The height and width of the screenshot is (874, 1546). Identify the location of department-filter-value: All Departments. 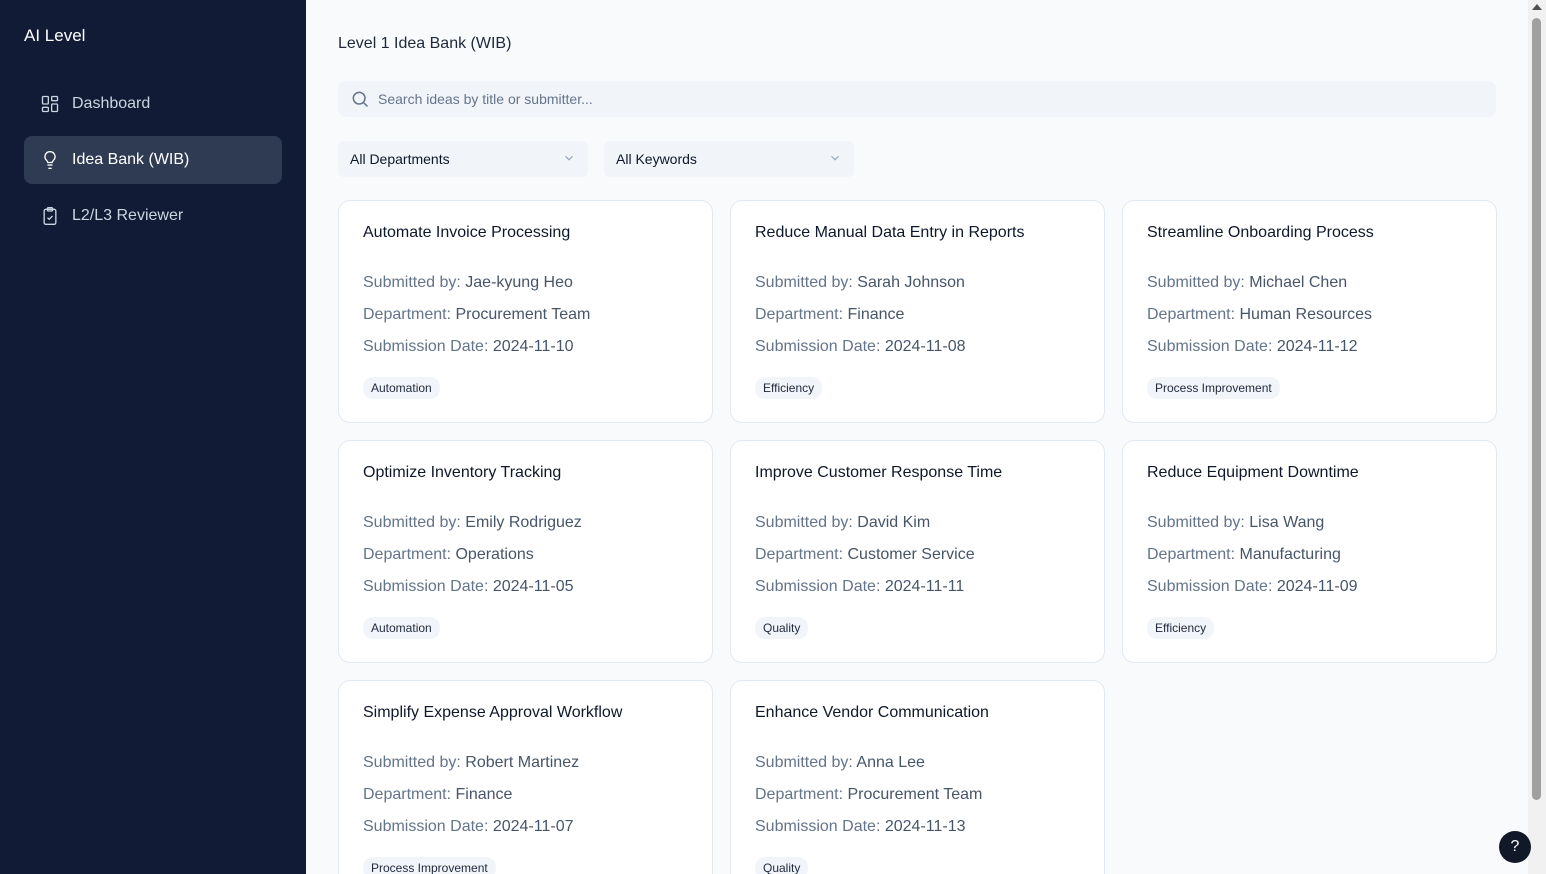
(400, 159).